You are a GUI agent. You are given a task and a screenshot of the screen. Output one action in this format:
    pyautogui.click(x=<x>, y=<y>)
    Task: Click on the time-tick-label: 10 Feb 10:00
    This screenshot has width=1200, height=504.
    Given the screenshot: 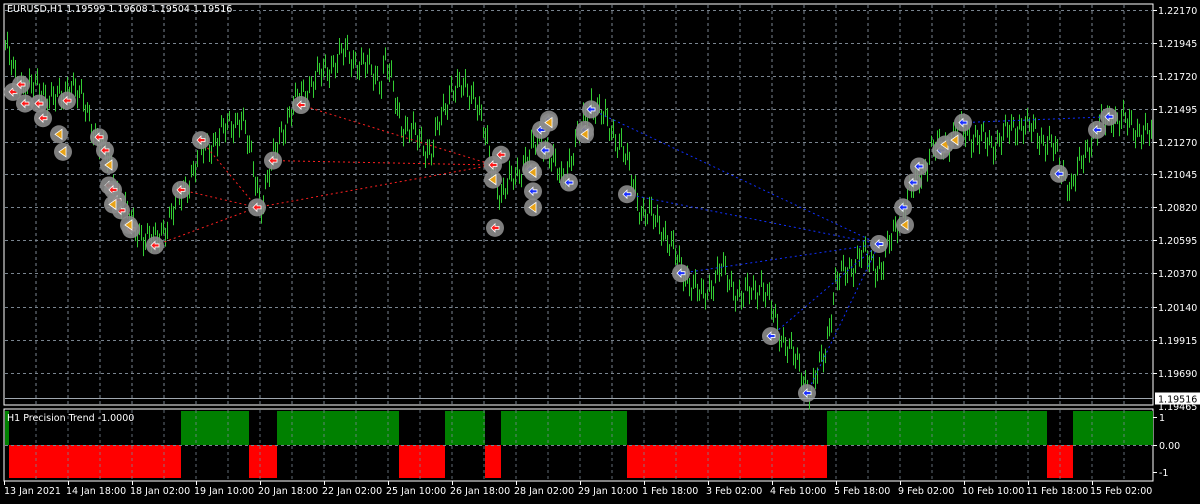 What is the action you would take?
    pyautogui.click(x=993, y=491)
    